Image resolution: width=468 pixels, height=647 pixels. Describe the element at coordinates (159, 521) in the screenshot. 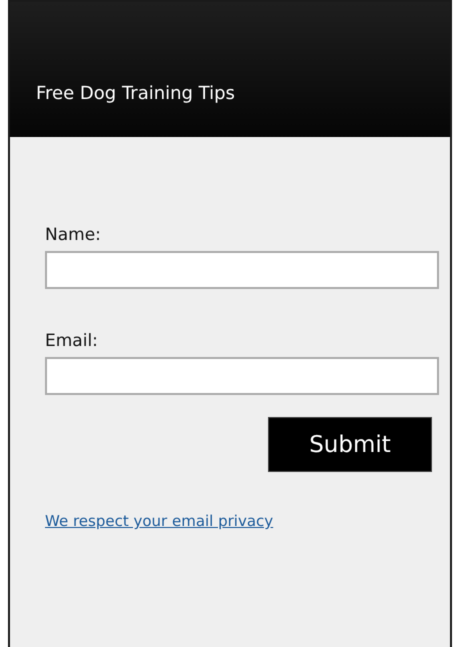

I see `privacy-link: We respect your email privacy` at that location.